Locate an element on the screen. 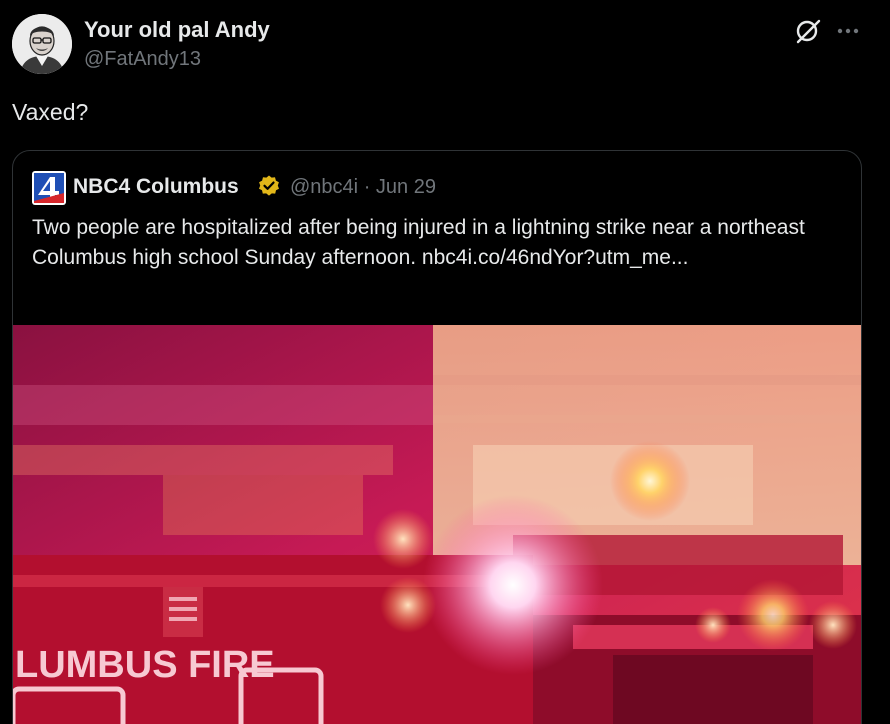  more-options-icon is located at coordinates (848, 31).